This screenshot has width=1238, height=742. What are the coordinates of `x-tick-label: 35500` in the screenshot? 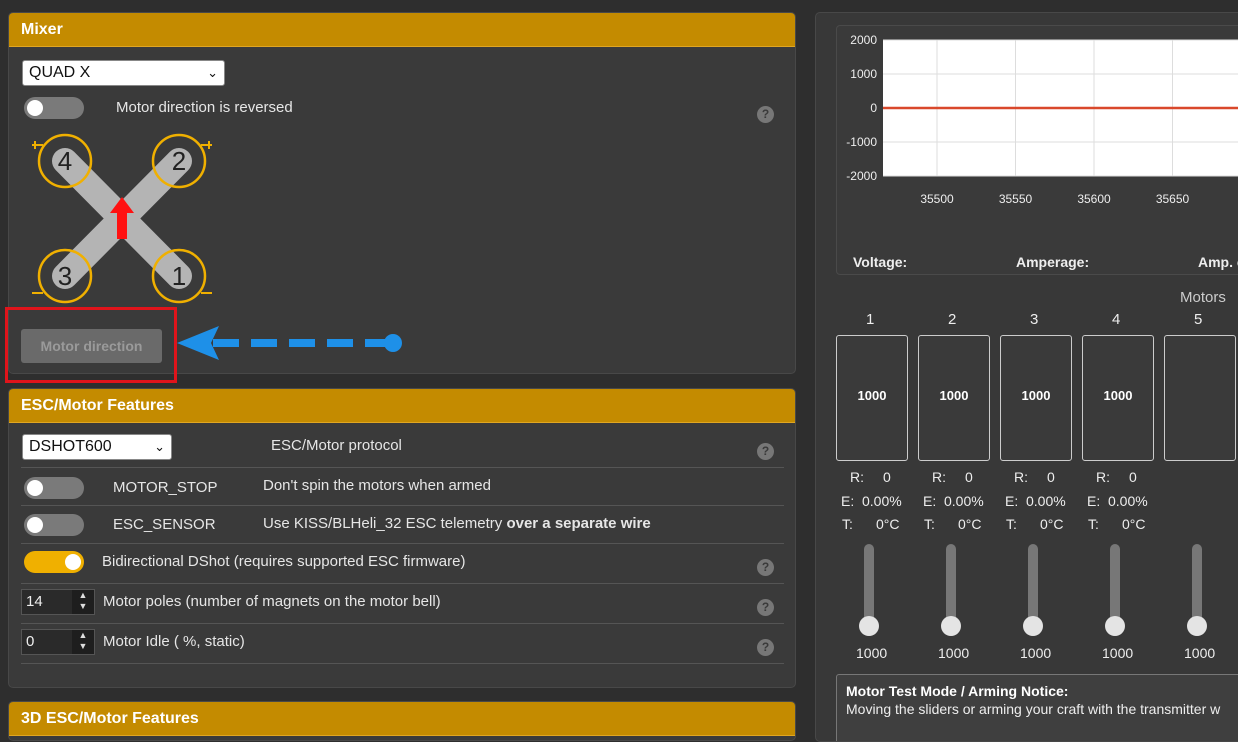 It's located at (937, 199).